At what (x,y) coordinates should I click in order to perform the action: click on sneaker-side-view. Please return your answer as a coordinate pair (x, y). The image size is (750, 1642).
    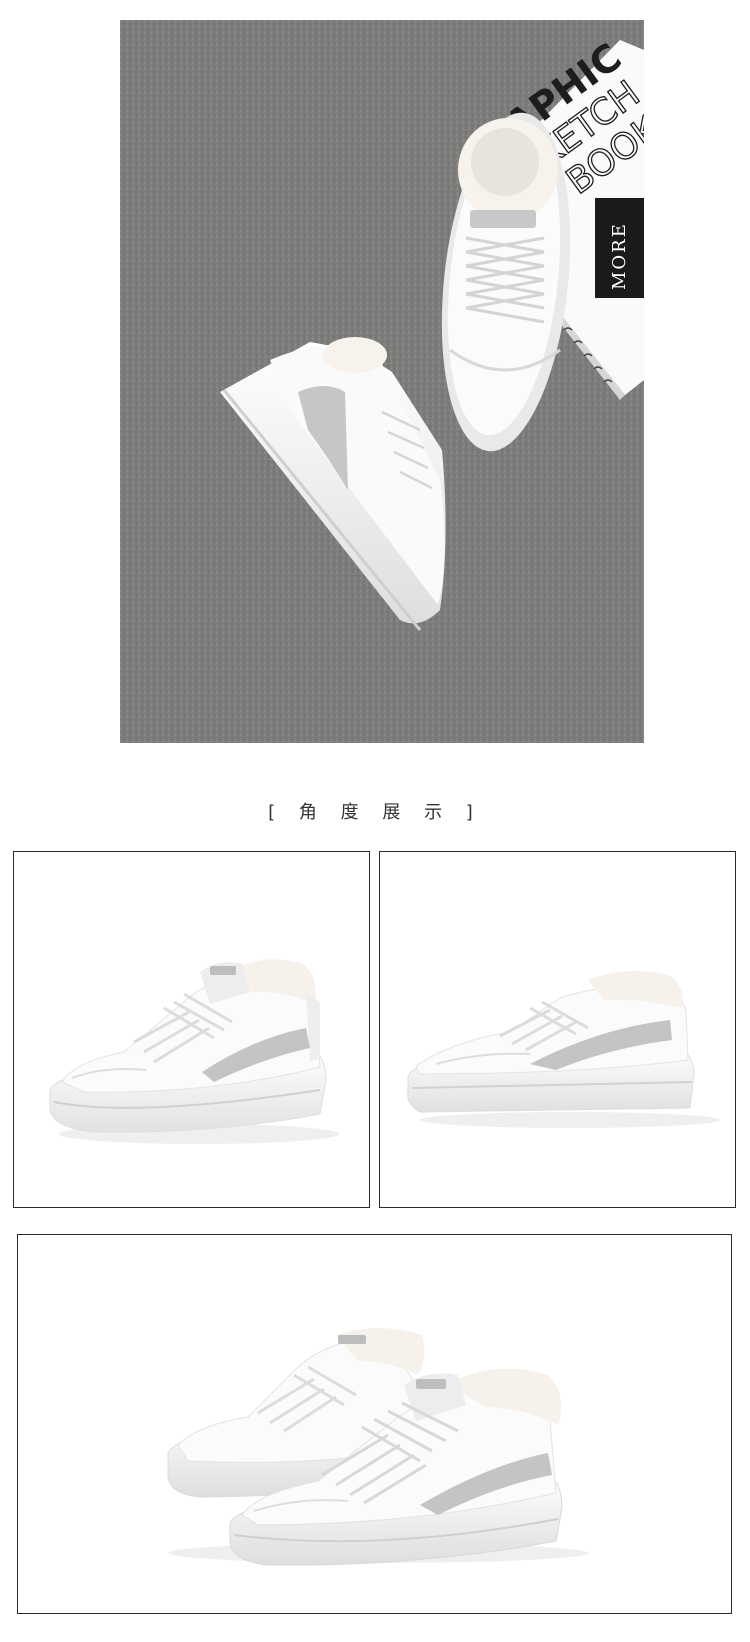
    Looking at the image, I should click on (563, 1049).